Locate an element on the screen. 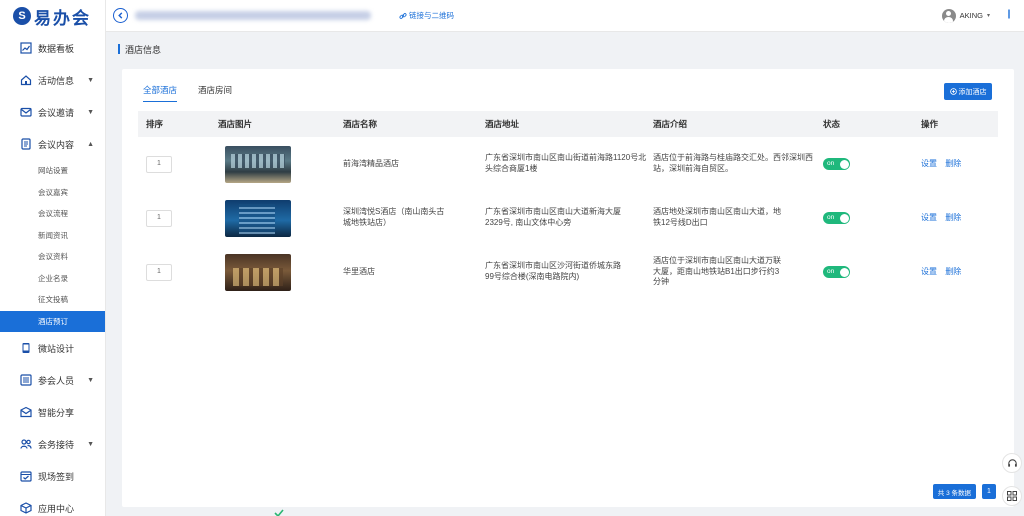  check-icon is located at coordinates (279, 512).